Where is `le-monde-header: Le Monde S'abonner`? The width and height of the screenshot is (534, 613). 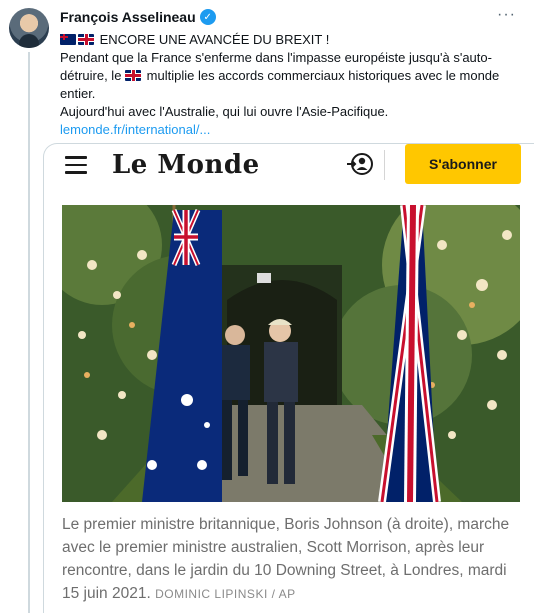 le-monde-header: Le Monde S'abonner is located at coordinates (289, 165).